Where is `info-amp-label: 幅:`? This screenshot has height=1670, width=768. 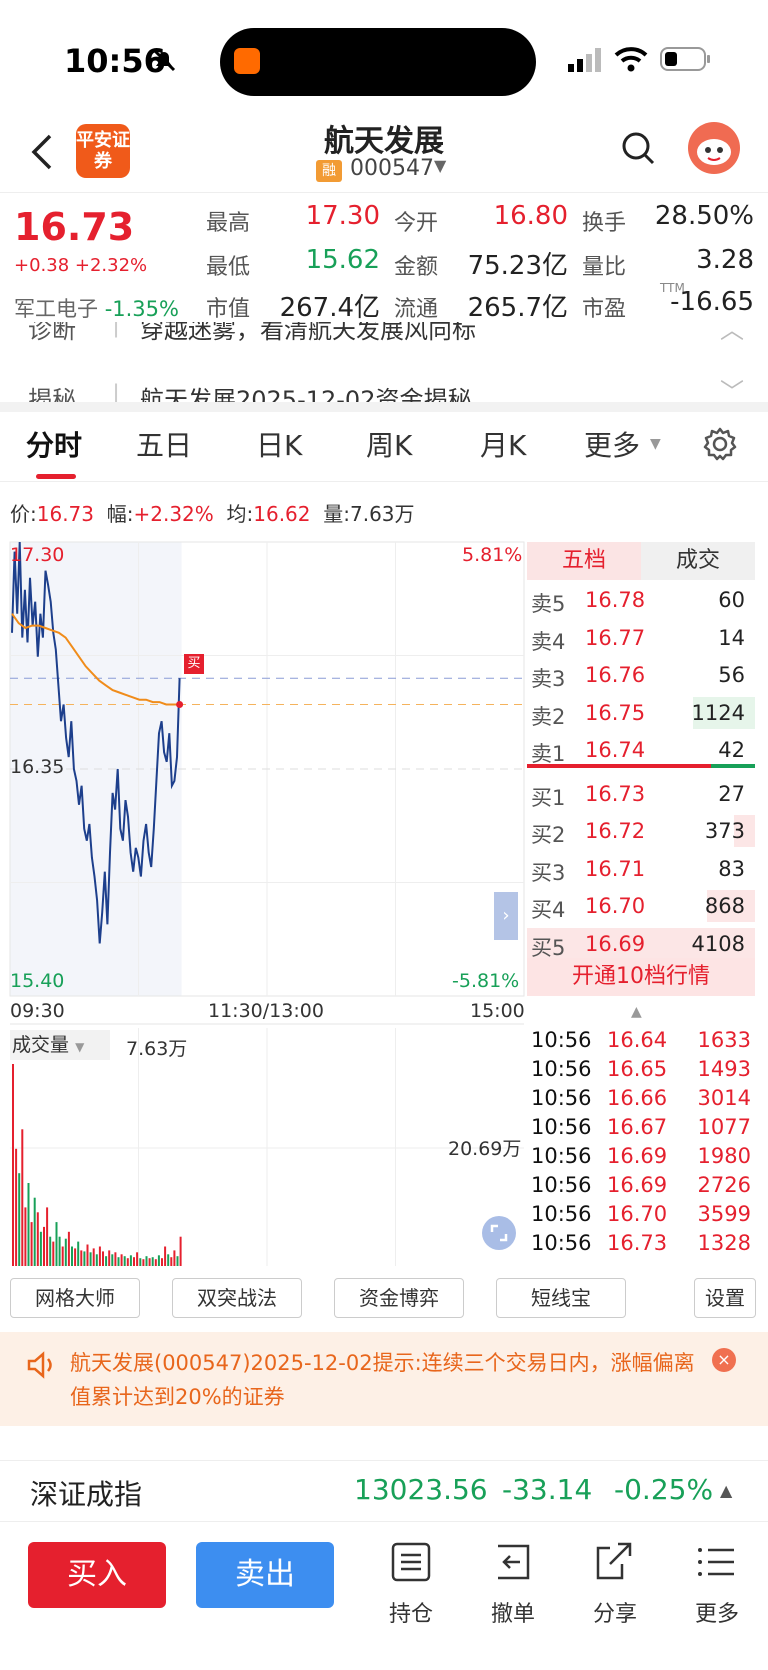 info-amp-label: 幅: is located at coordinates (120, 514).